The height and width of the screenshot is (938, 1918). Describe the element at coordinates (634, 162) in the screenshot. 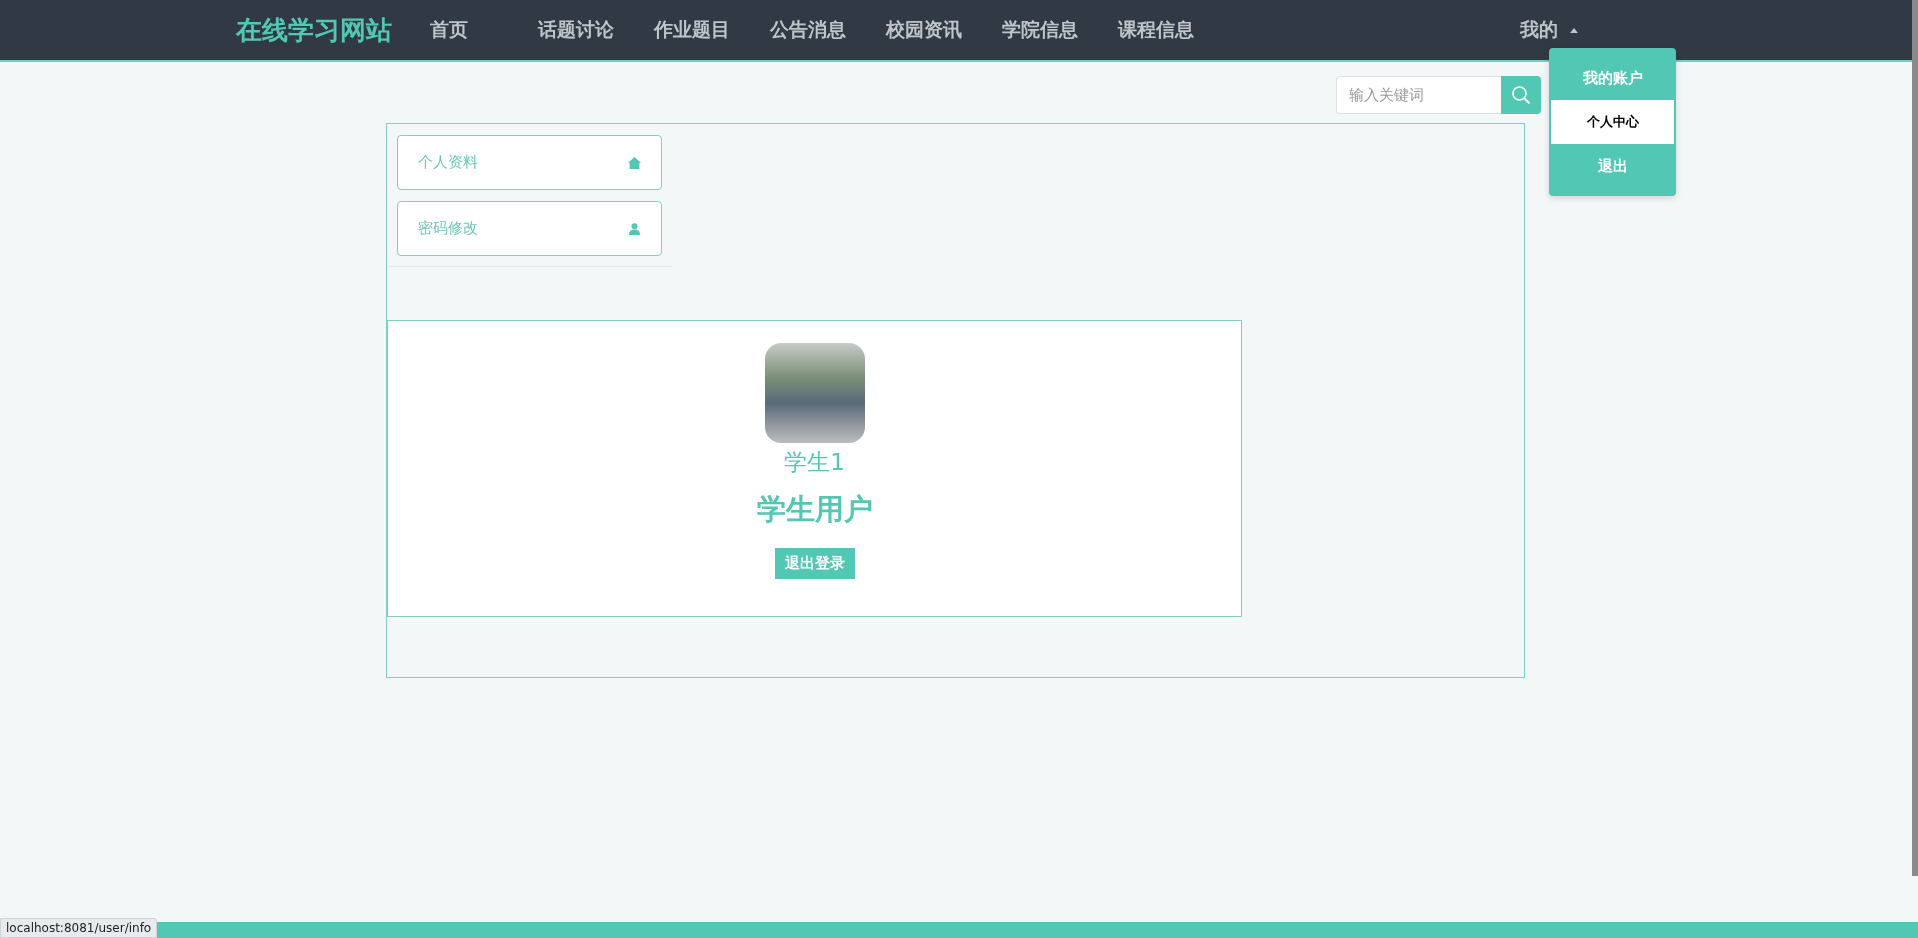

I see `house-icon` at that location.